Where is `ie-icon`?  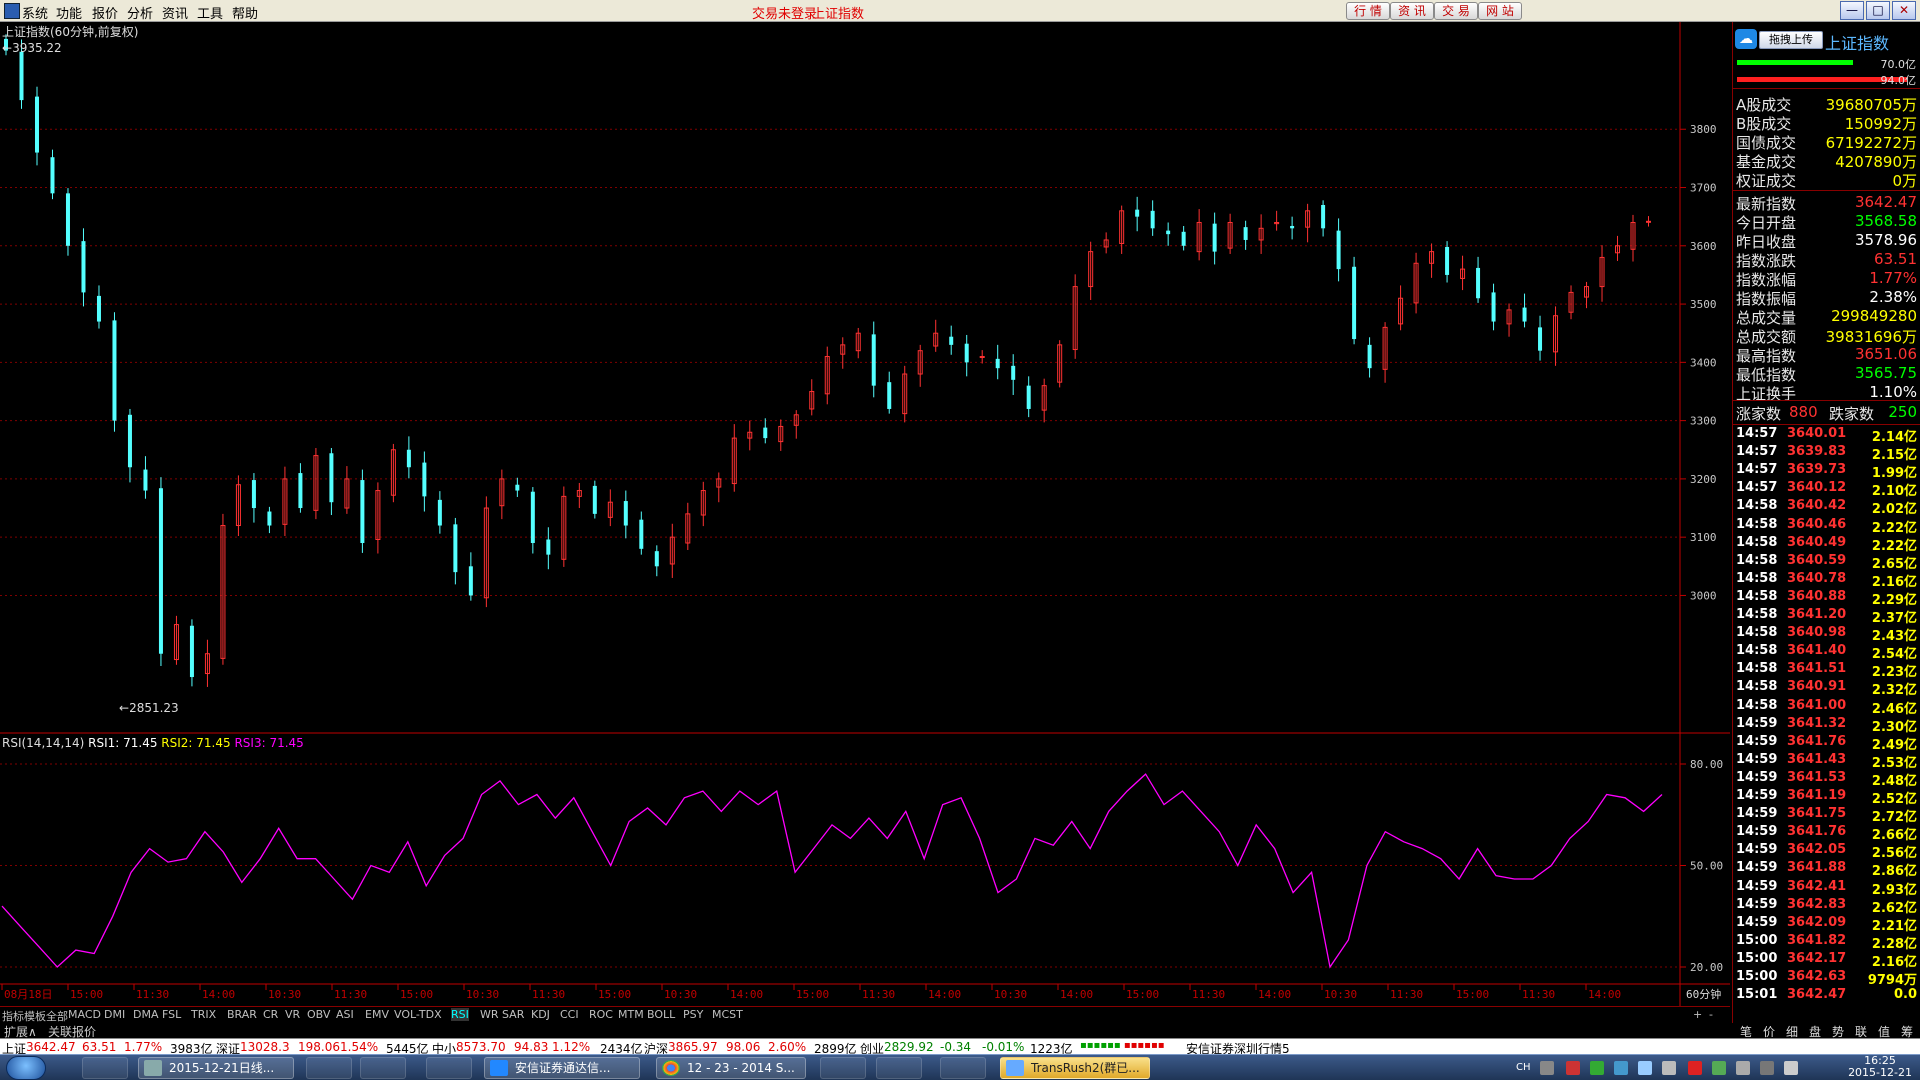
ie-icon is located at coordinates (843, 1068).